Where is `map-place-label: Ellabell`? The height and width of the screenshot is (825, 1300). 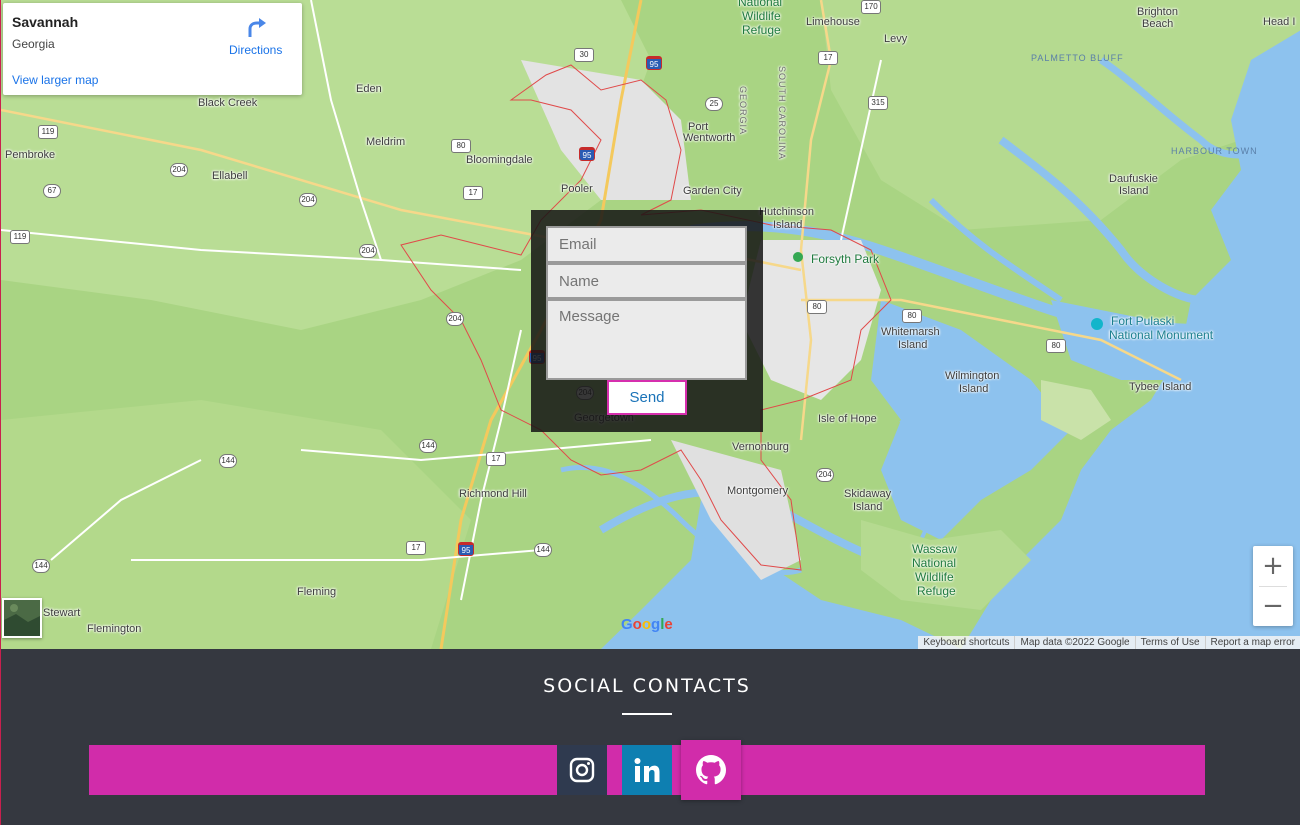 map-place-label: Ellabell is located at coordinates (230, 176).